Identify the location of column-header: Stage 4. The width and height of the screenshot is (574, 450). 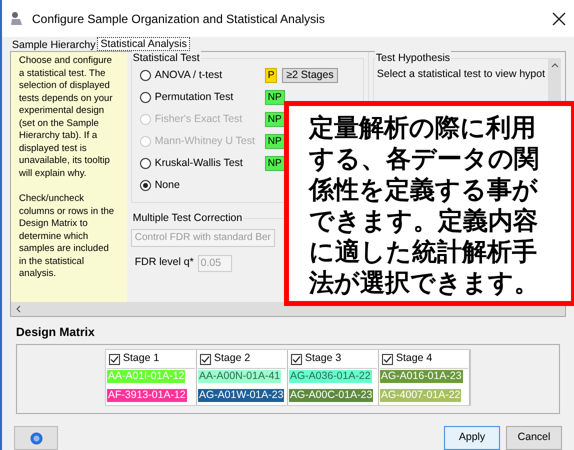
(424, 360).